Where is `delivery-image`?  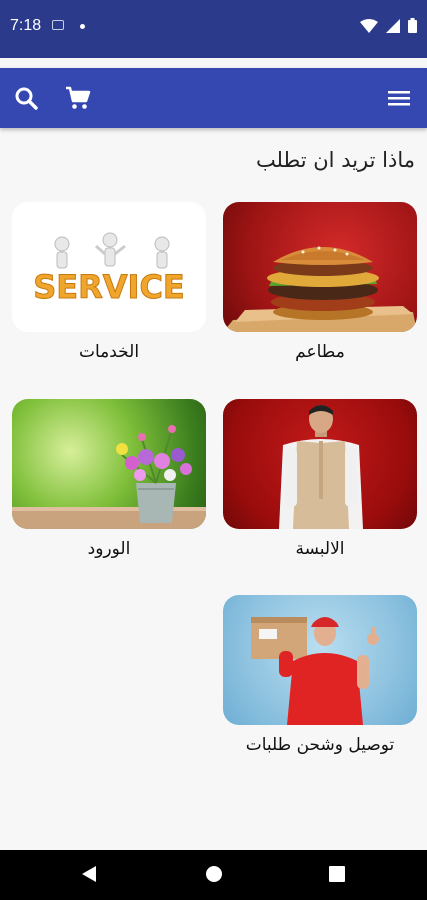
delivery-image is located at coordinates (320, 660).